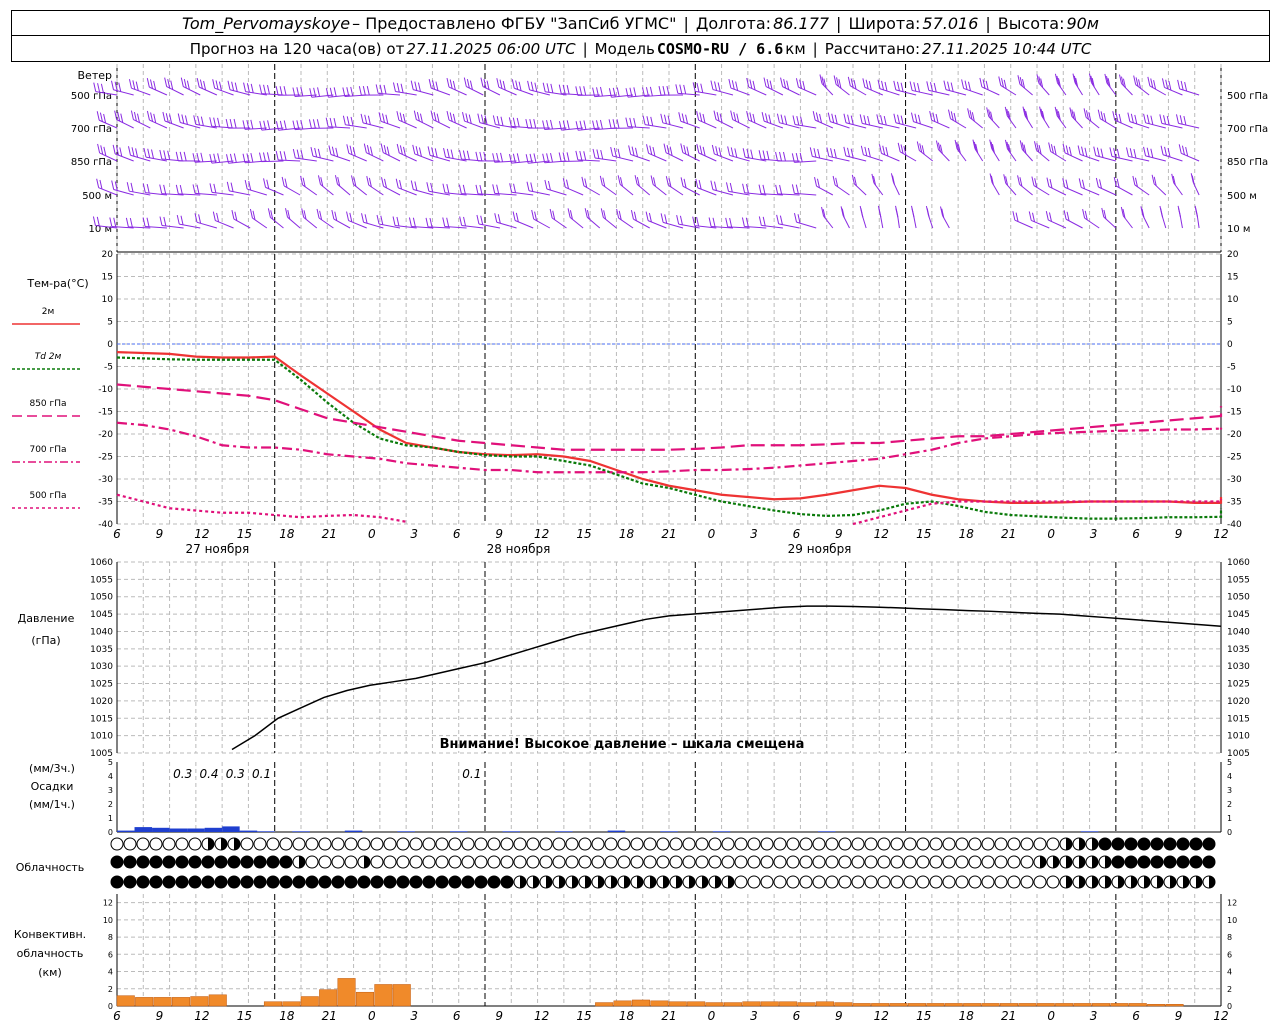 This screenshot has height=1024, width=1280. I want to click on pressure-ytick-right: 1045, so click(1238, 615).